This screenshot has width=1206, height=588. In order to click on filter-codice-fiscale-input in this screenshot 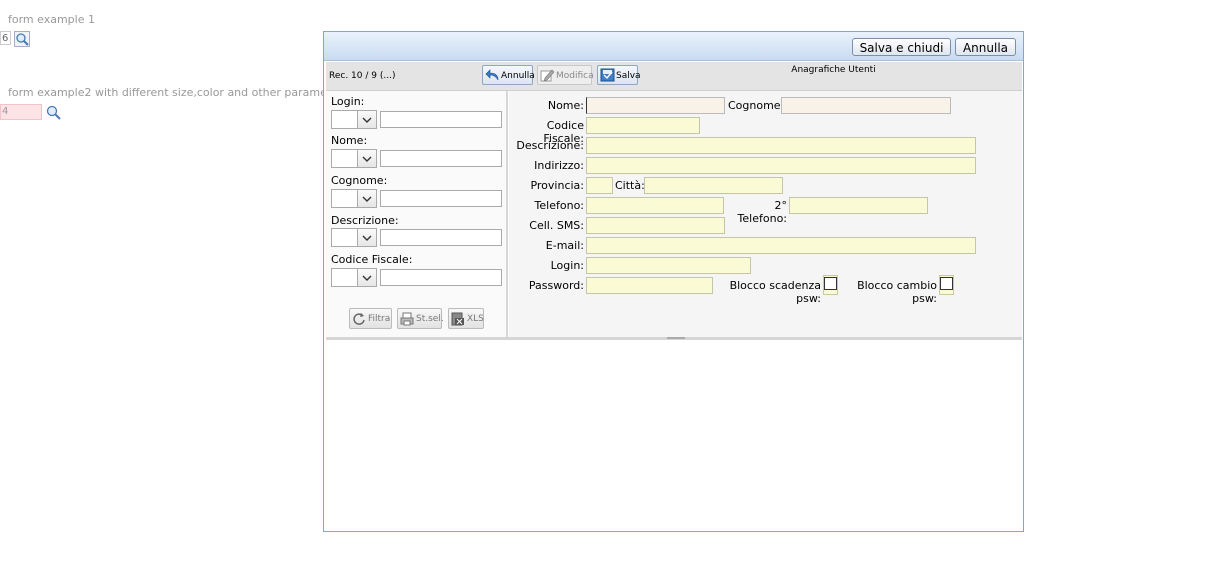, I will do `click(441, 277)`.